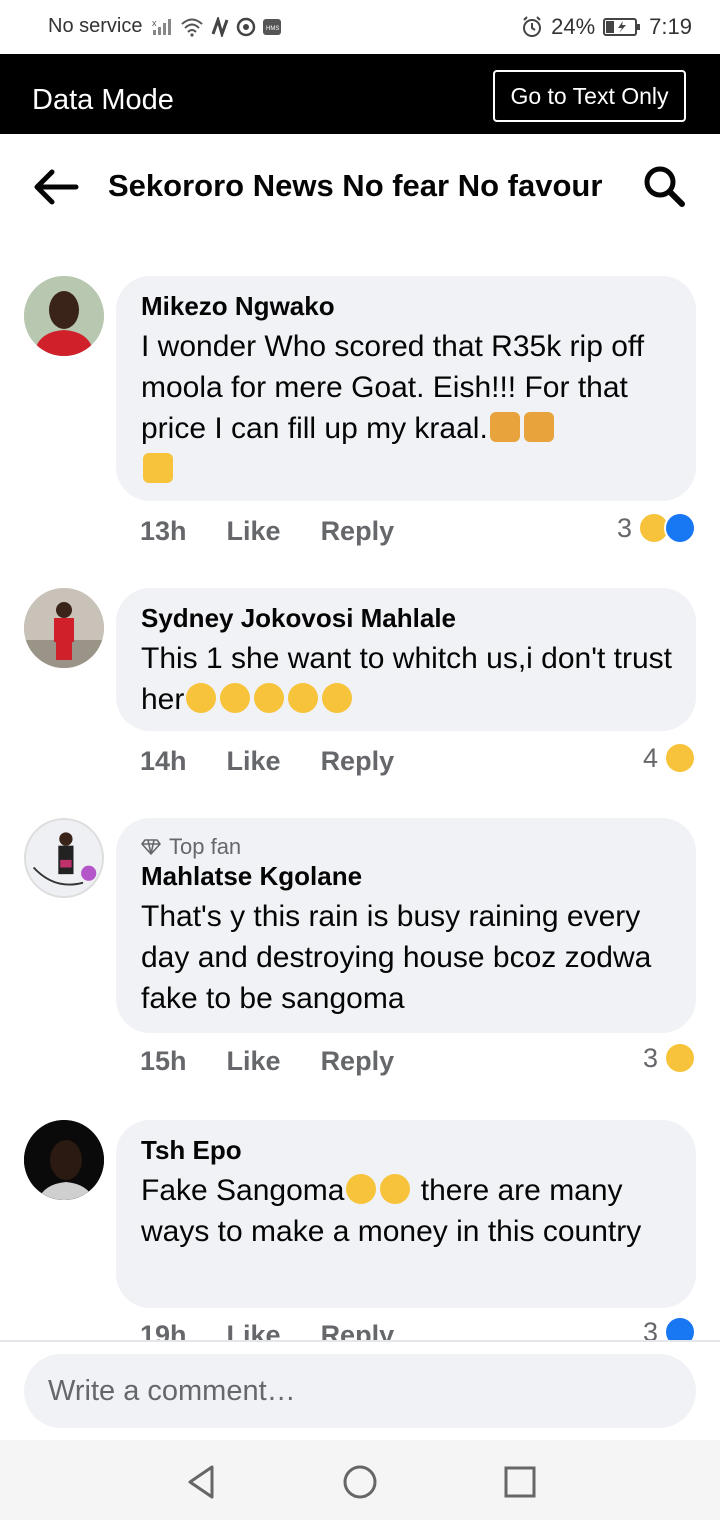  I want to click on status-icons: x HMS, so click(217, 26).